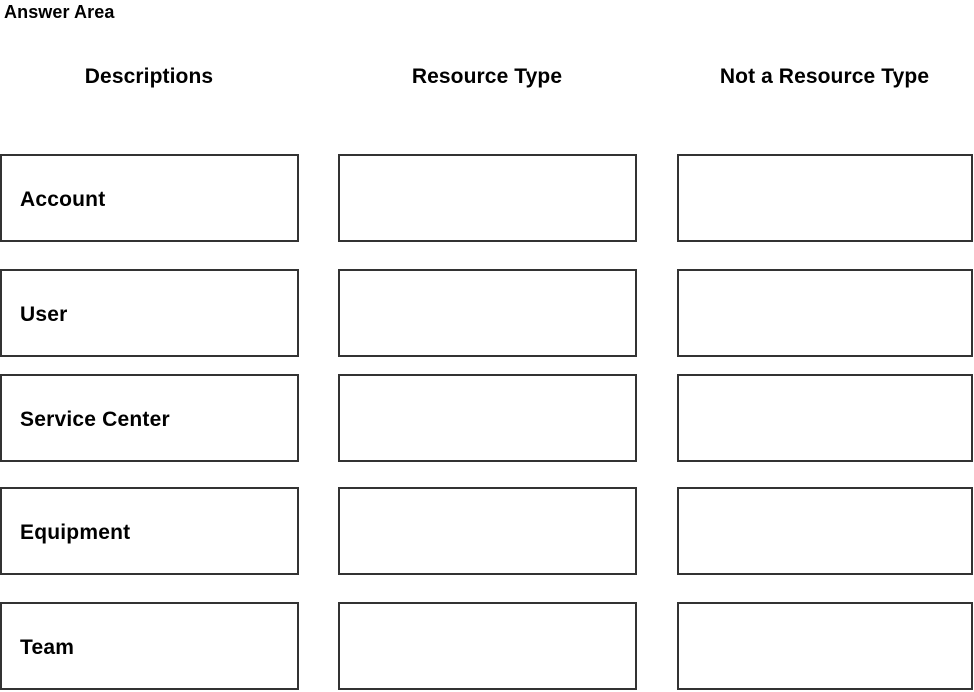  What do you see at coordinates (149, 313) in the screenshot?
I see `description-box-user: User` at bounding box center [149, 313].